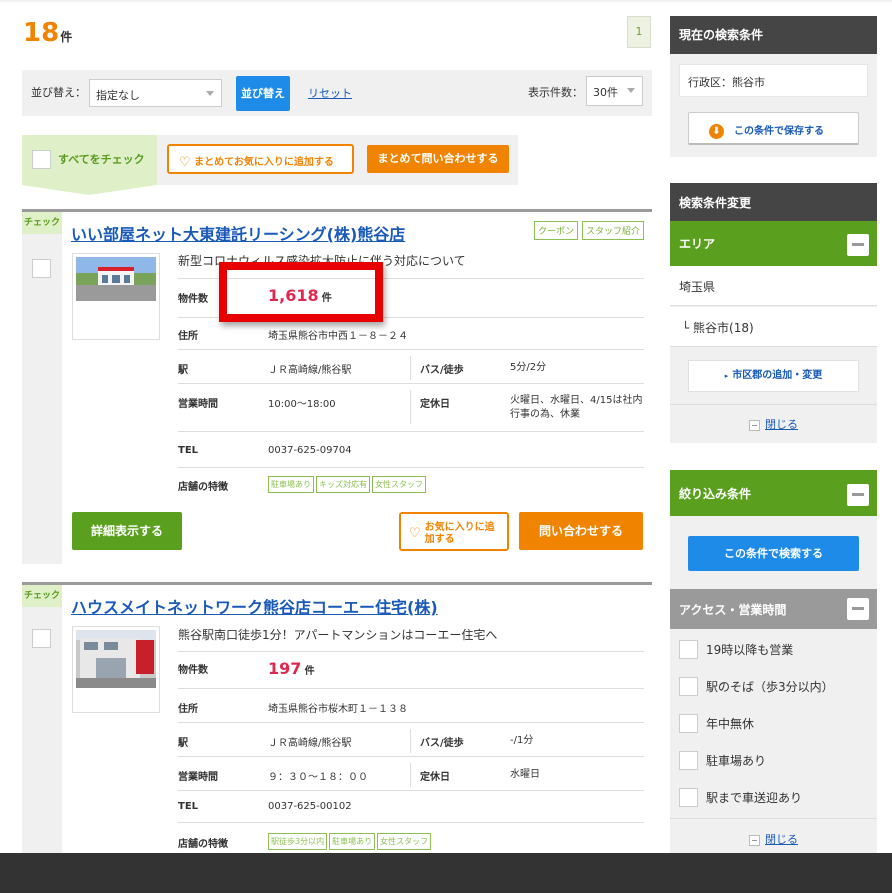 The width and height of the screenshot is (892, 893). What do you see at coordinates (773, 609) in the screenshot?
I see `access-hours-header: アクセス・営業時間` at bounding box center [773, 609].